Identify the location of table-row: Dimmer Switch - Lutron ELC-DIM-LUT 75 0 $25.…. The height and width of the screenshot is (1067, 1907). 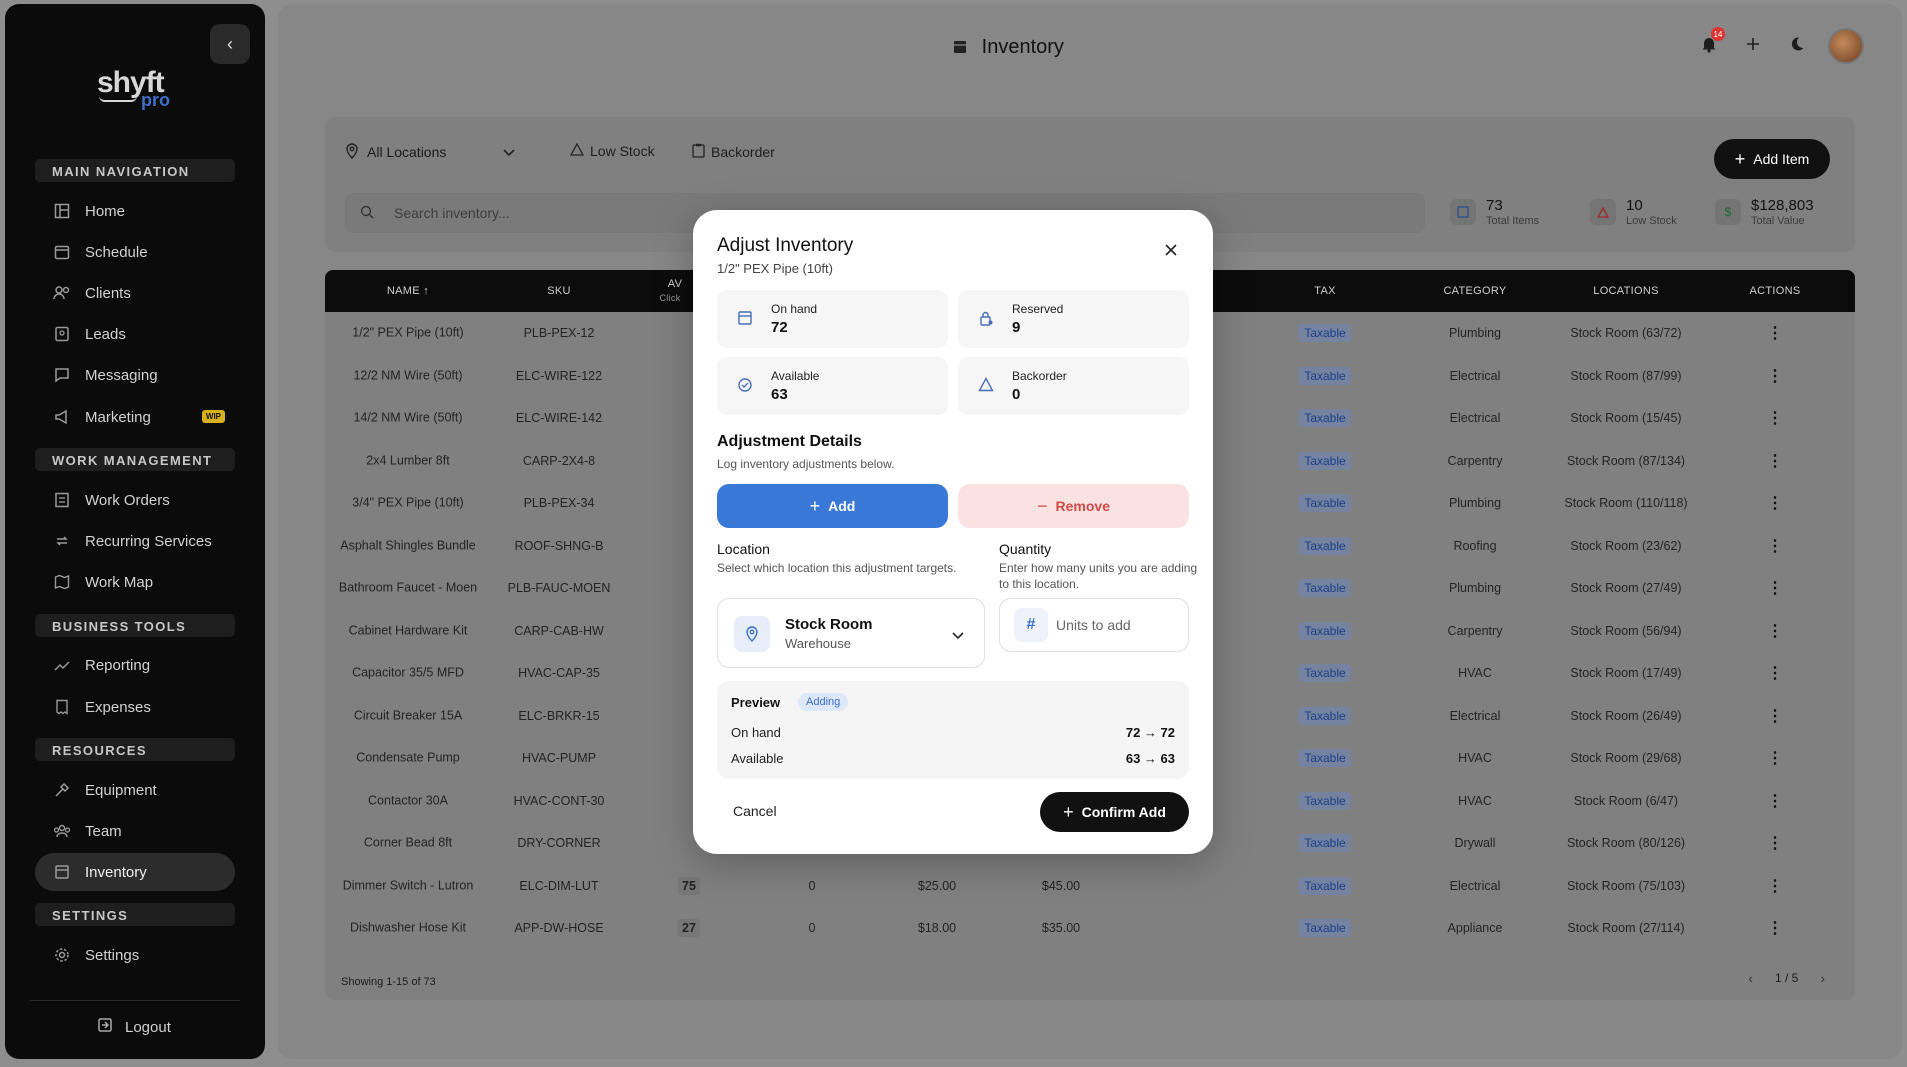
(1090, 886).